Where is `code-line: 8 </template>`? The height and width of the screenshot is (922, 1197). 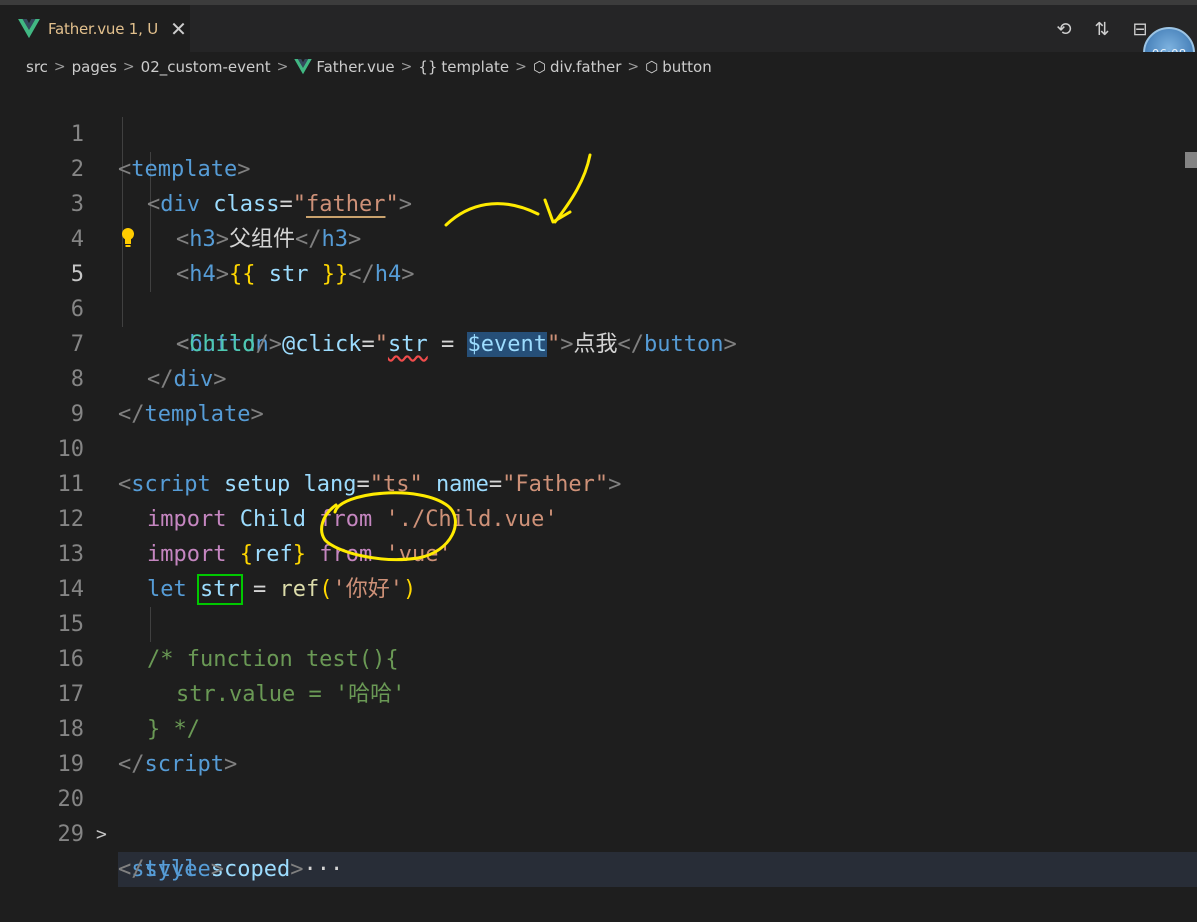
code-line: 8 </template> is located at coordinates (598, 377).